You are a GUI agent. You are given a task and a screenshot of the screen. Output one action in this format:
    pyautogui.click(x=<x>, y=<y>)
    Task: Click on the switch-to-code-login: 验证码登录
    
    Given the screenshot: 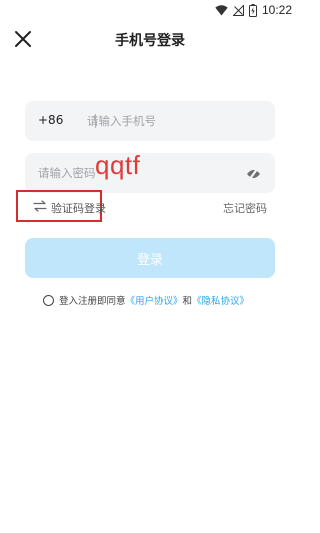 What is the action you would take?
    pyautogui.click(x=61, y=206)
    